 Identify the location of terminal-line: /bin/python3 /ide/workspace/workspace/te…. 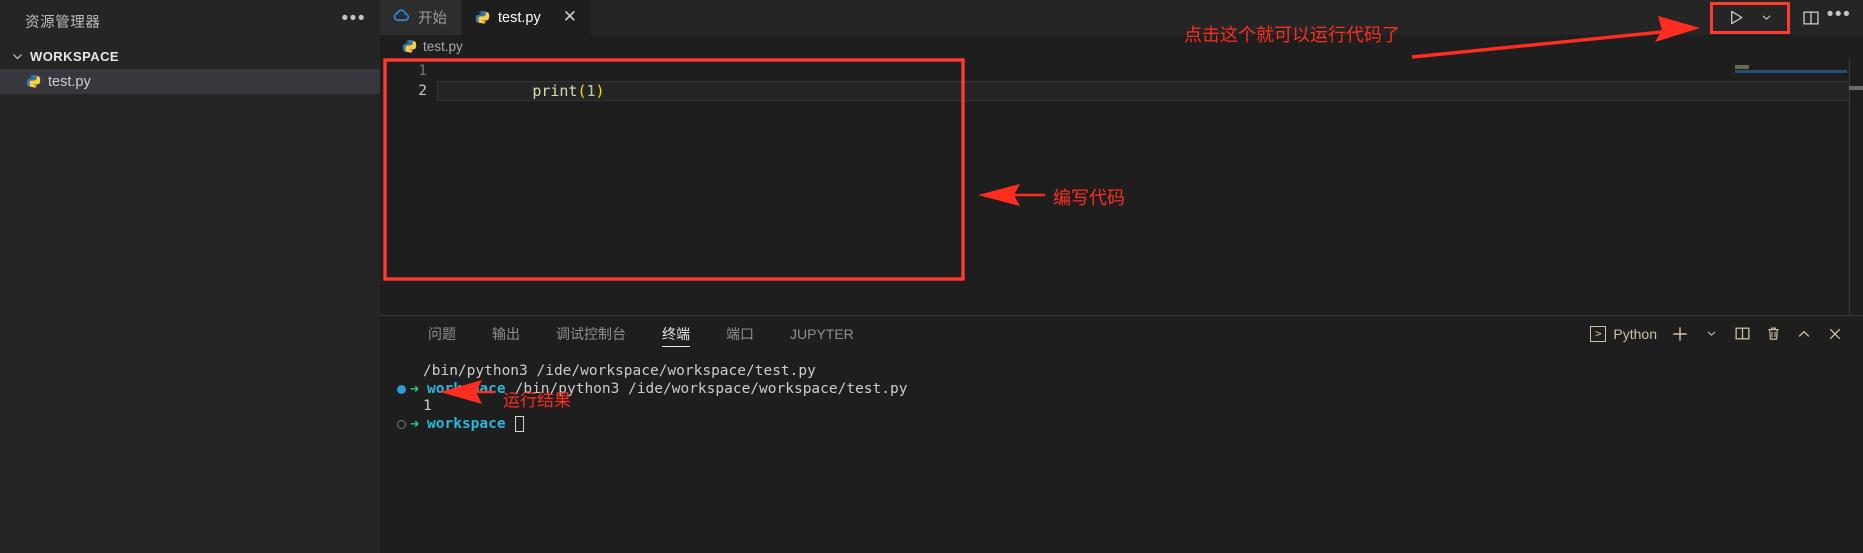
(1125, 372).